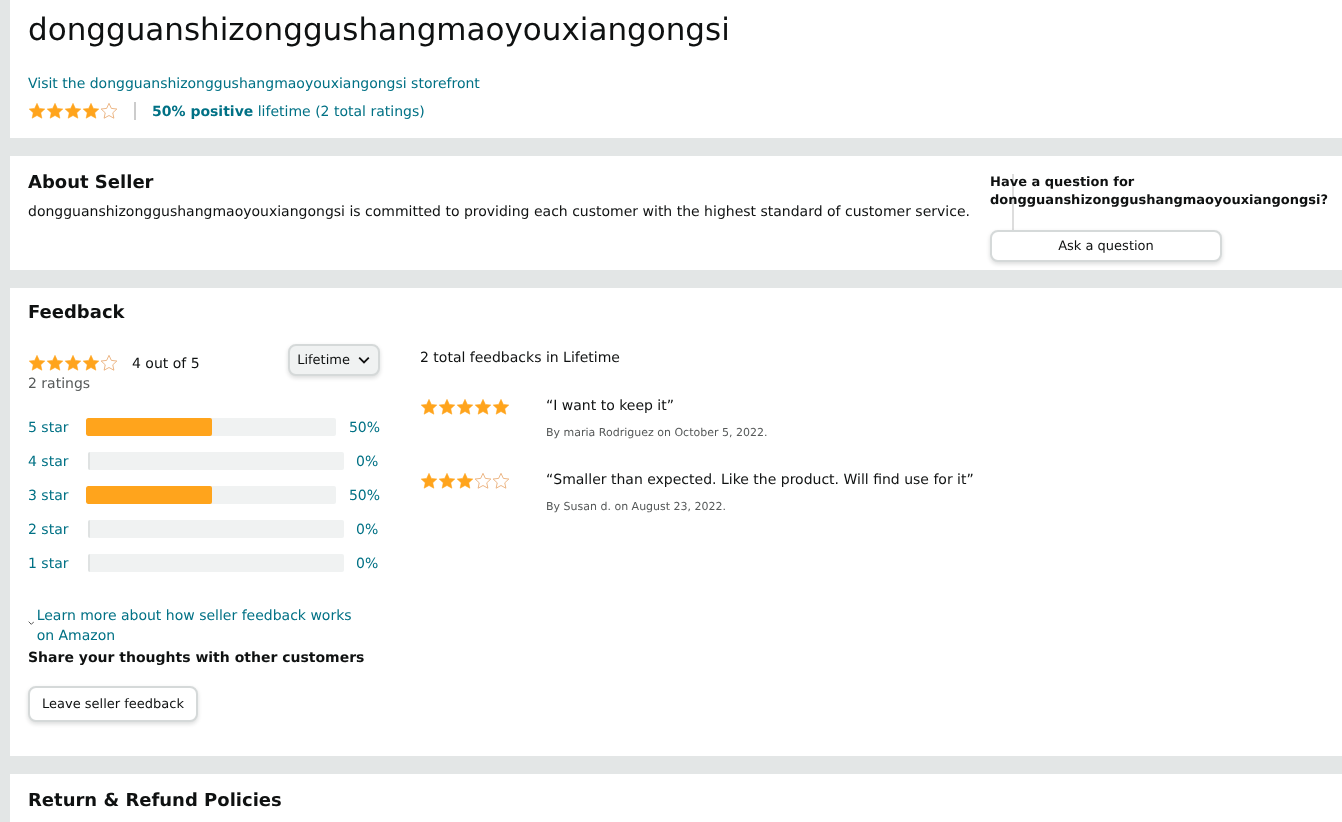 The width and height of the screenshot is (1342, 822). I want to click on section-title: About Seller, so click(92, 184).